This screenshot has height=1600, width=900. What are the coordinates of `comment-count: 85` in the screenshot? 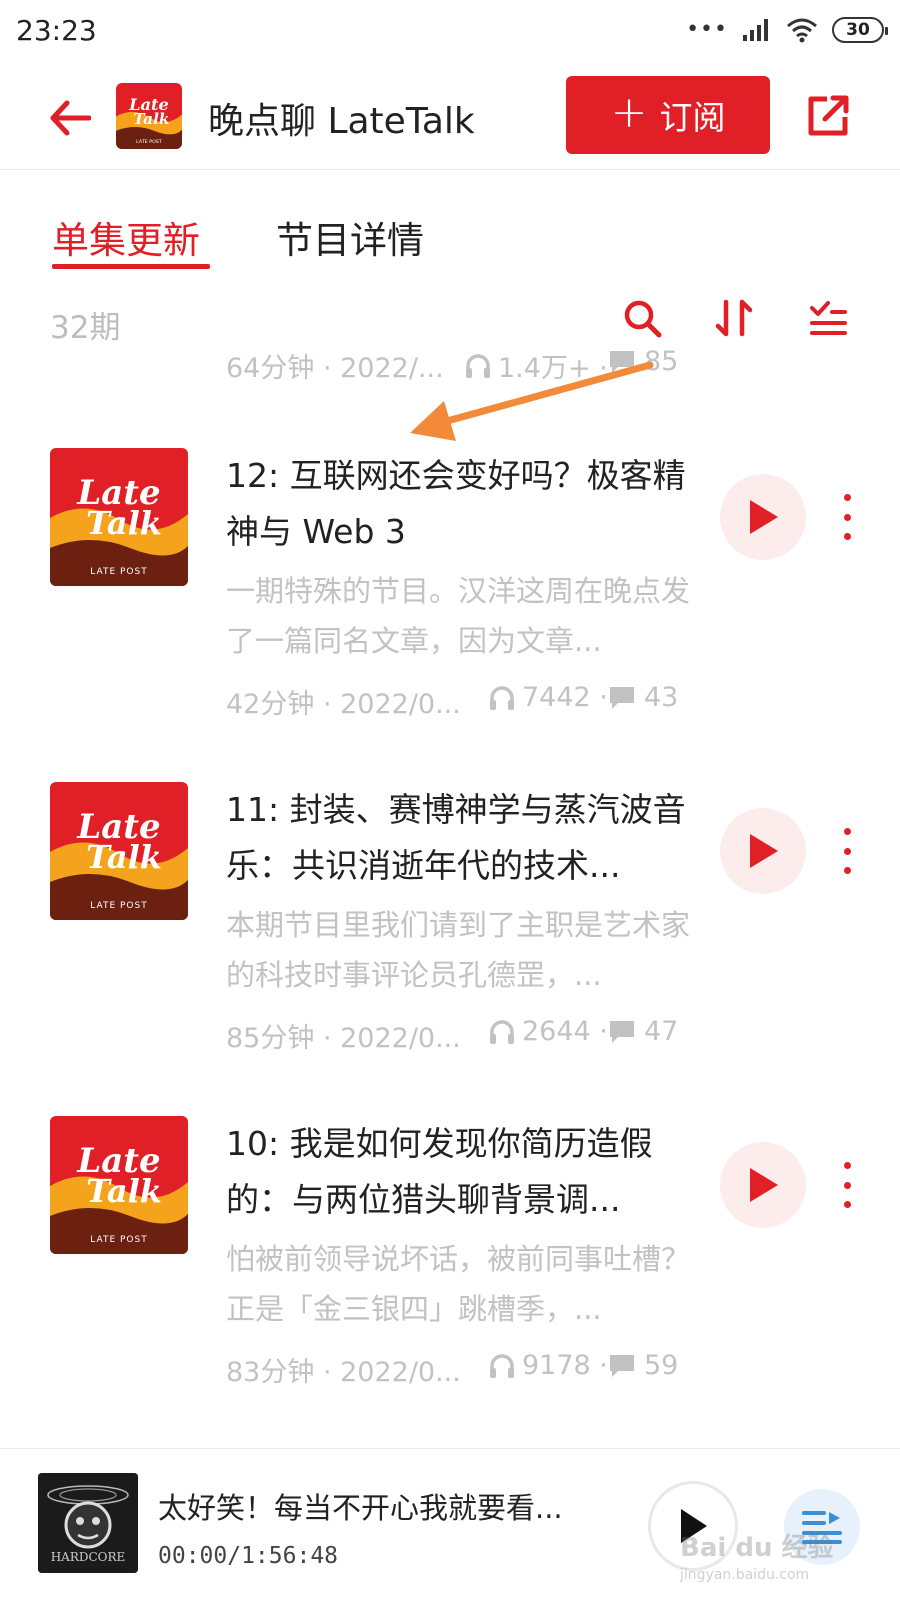 It's located at (661, 361).